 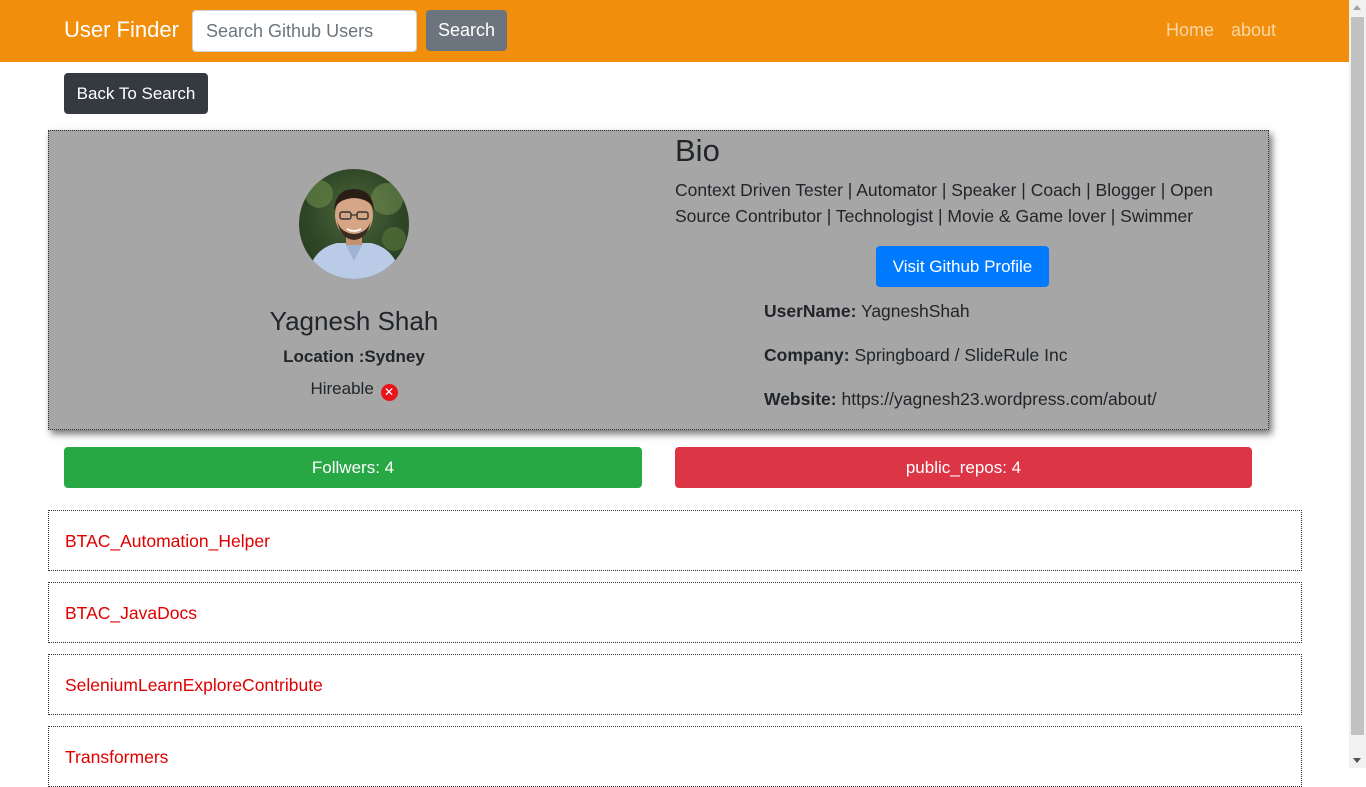 I want to click on public-repos-badge: public_repos: 4, so click(x=963, y=467).